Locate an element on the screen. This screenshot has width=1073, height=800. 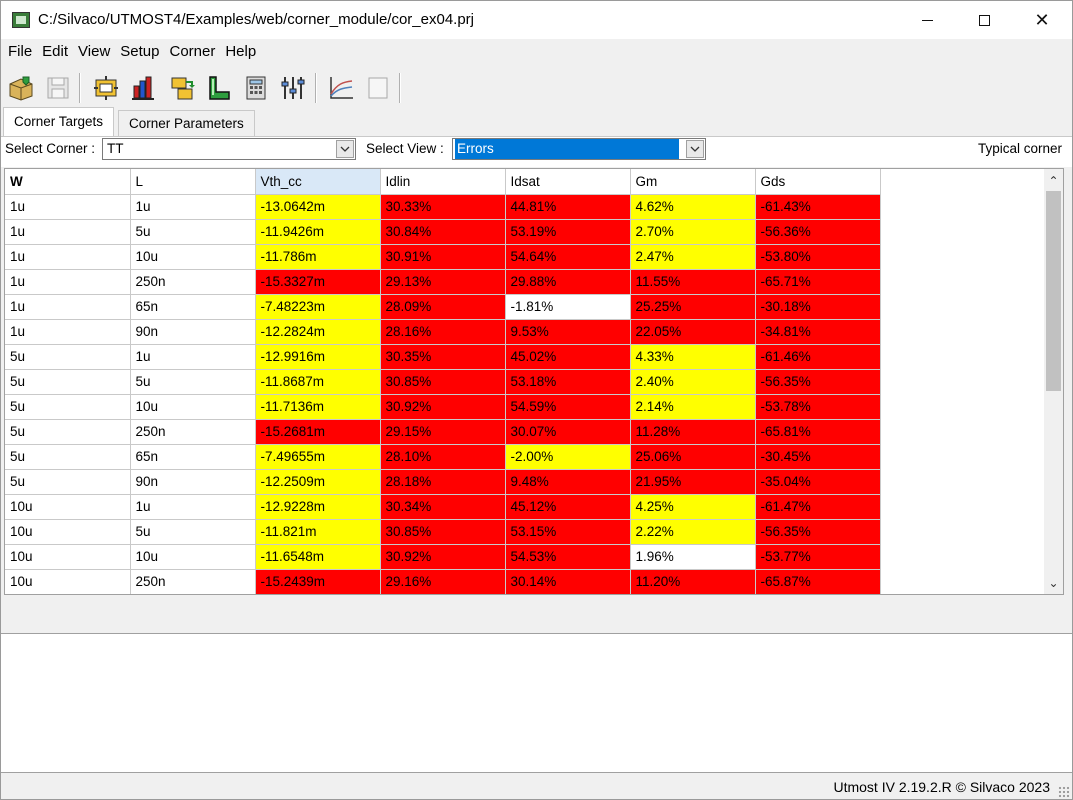
cell-idlin: 29.13% is located at coordinates (443, 282).